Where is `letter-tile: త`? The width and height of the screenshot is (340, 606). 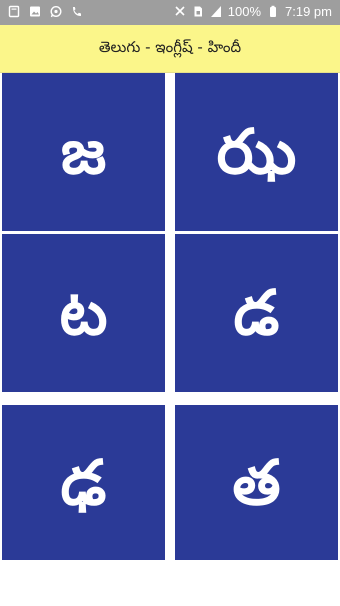 letter-tile: త is located at coordinates (256, 482).